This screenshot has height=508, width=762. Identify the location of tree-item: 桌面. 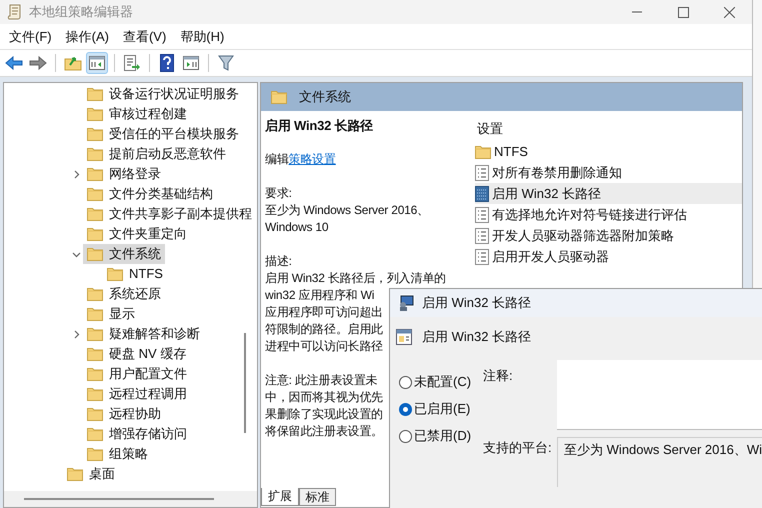
(91, 474).